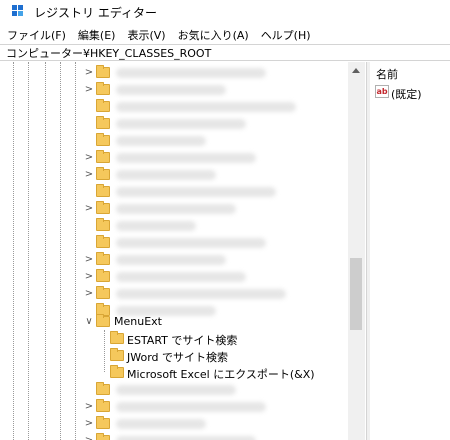  Describe the element at coordinates (406, 94) in the screenshot. I see `value-name-default: (既定)` at that location.